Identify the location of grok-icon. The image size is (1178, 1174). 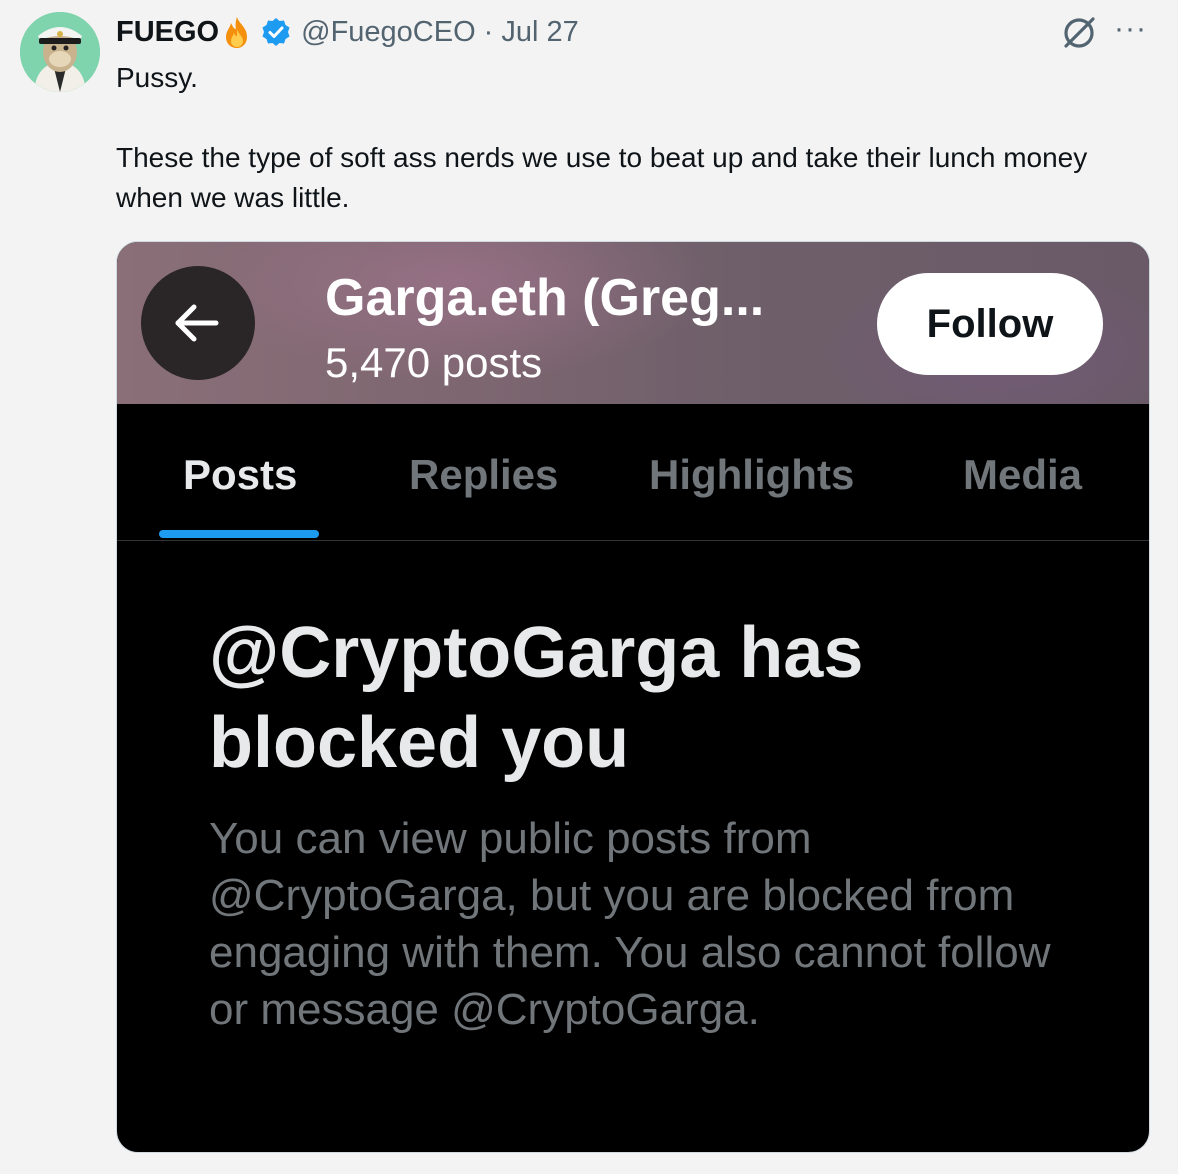
(1079, 33).